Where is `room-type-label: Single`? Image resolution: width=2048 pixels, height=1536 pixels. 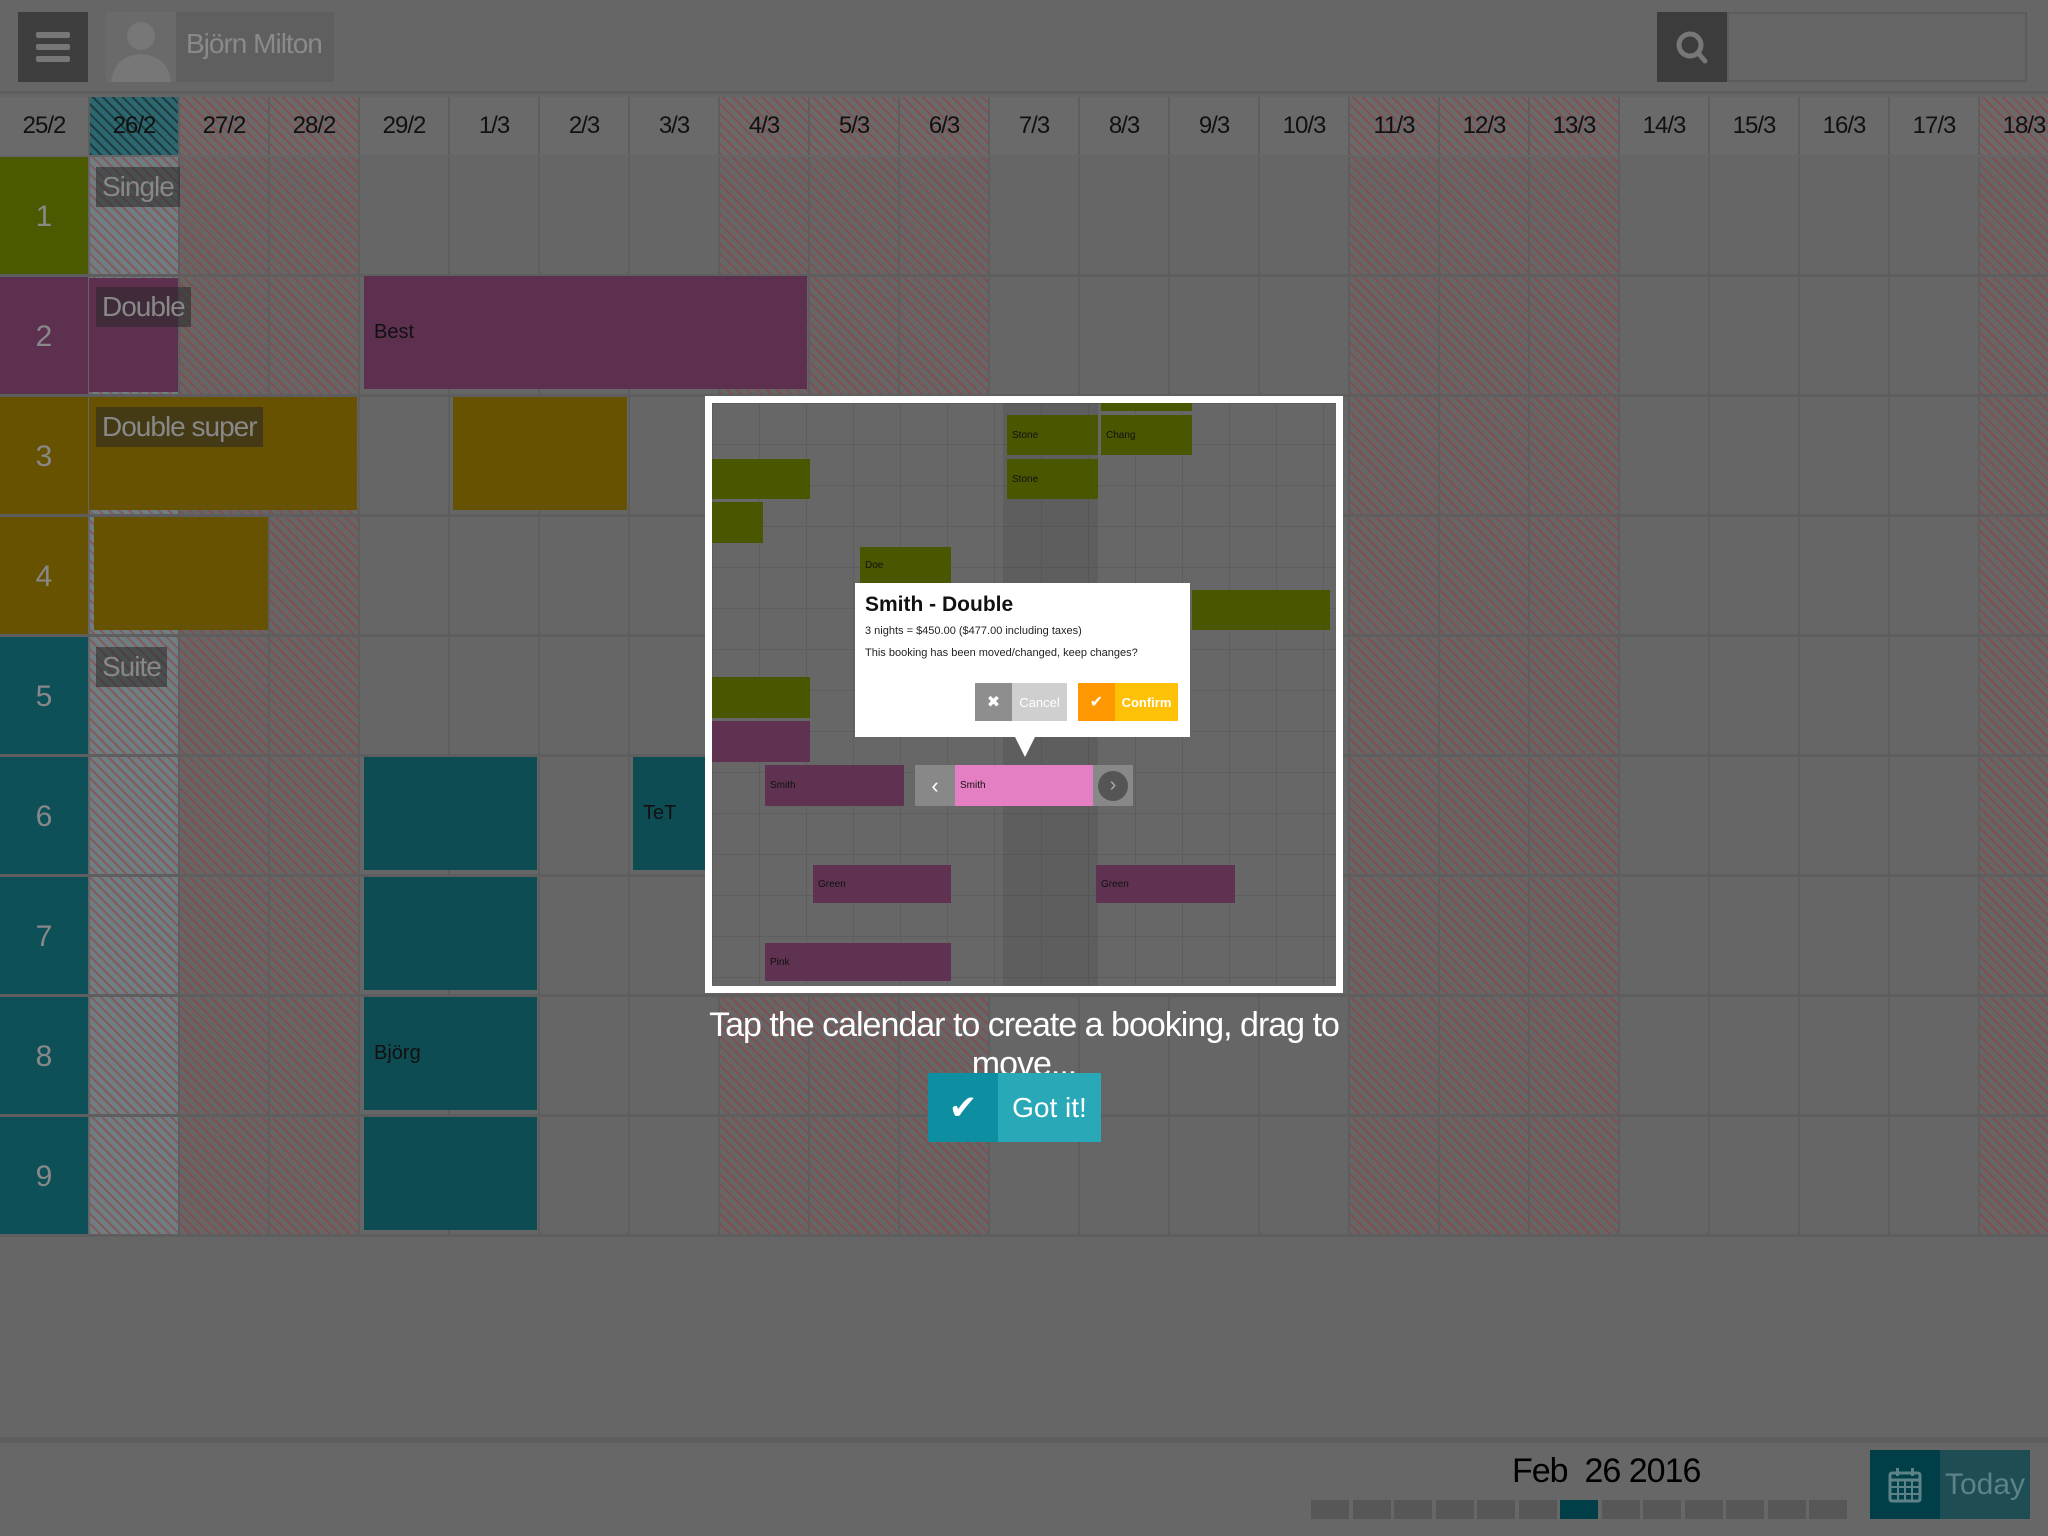 room-type-label: Single is located at coordinates (138, 187).